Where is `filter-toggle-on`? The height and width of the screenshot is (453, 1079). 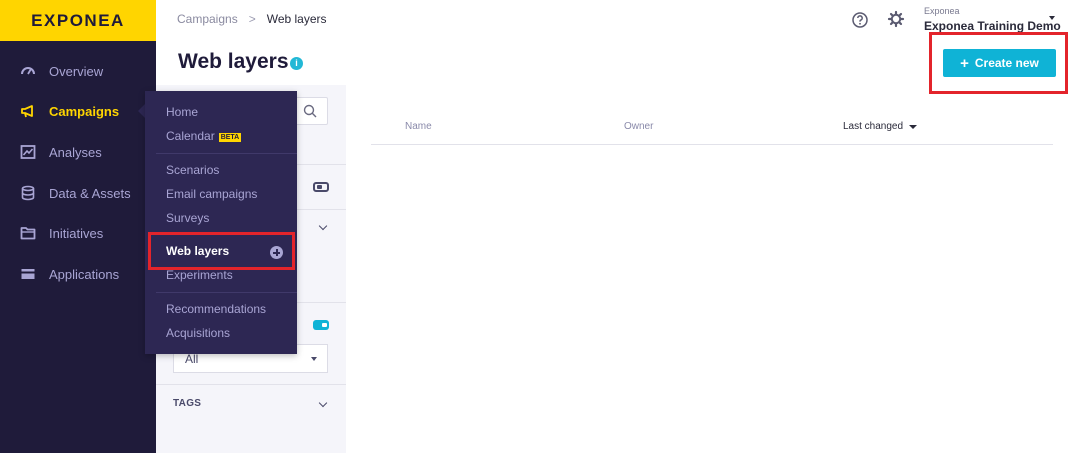 filter-toggle-on is located at coordinates (321, 325).